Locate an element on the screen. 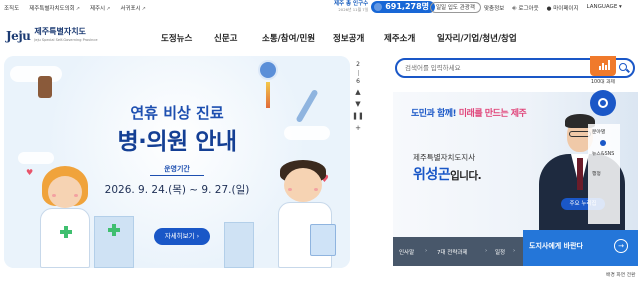  population-label-group: 제주 총 인구수 2026년 11월 7일 is located at coordinates (351, 7).